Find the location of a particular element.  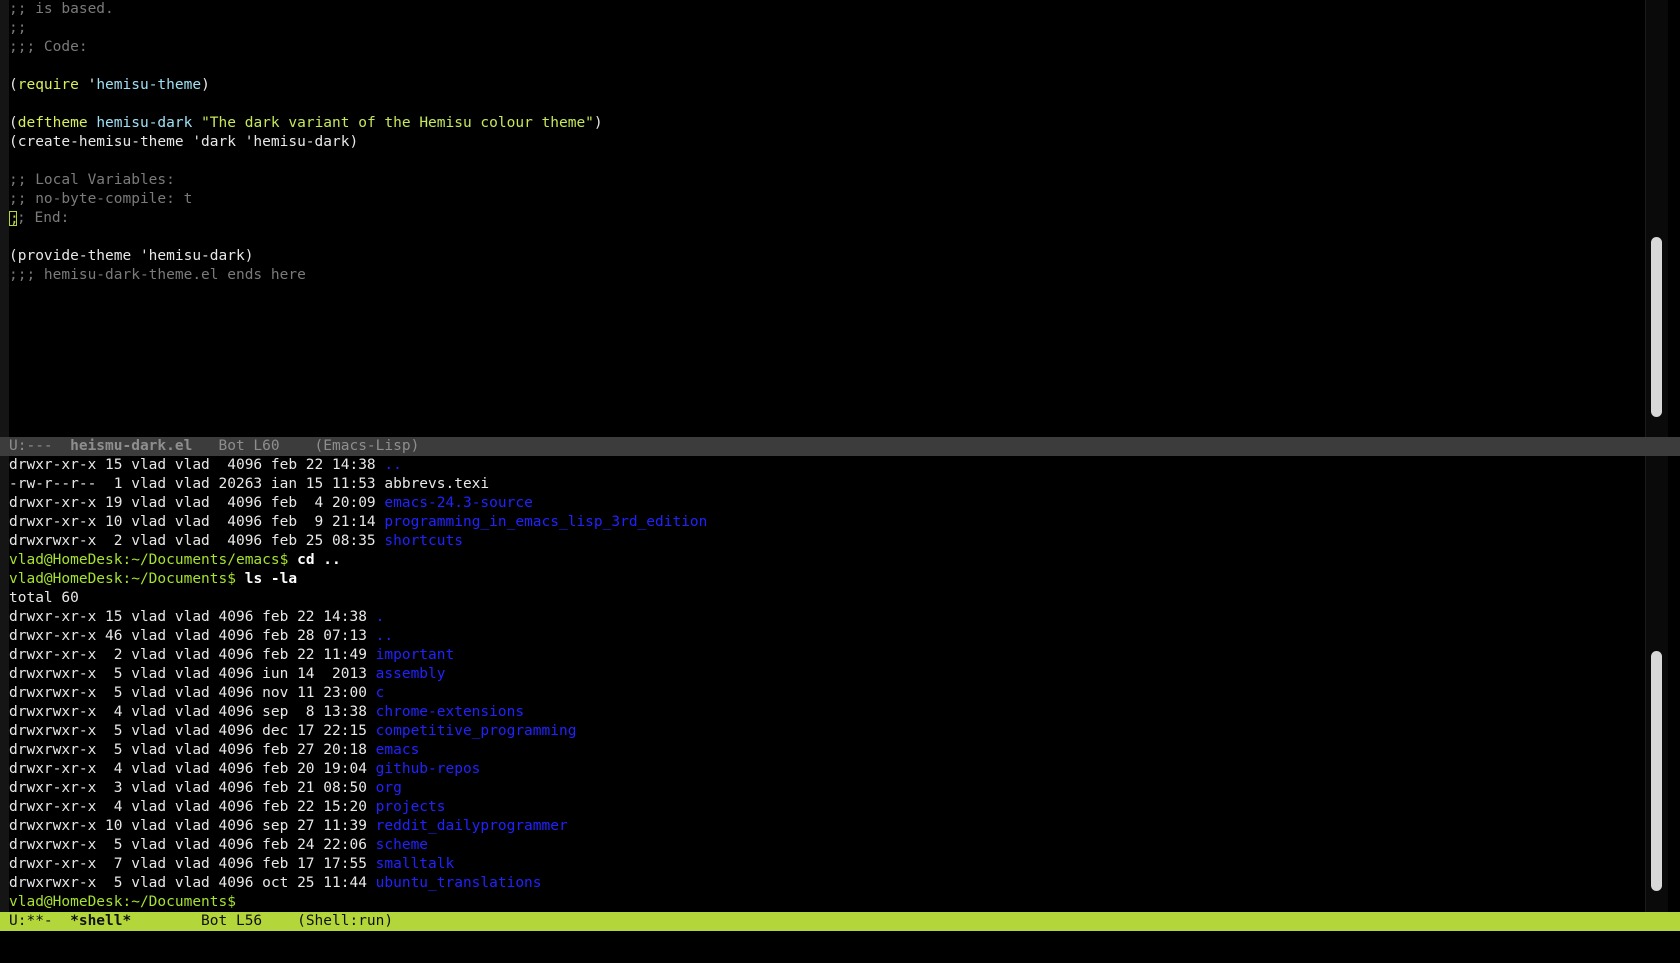

modeline-bottom: U:**- *shell* Bot L56 (Shell:run) is located at coordinates (840, 921).